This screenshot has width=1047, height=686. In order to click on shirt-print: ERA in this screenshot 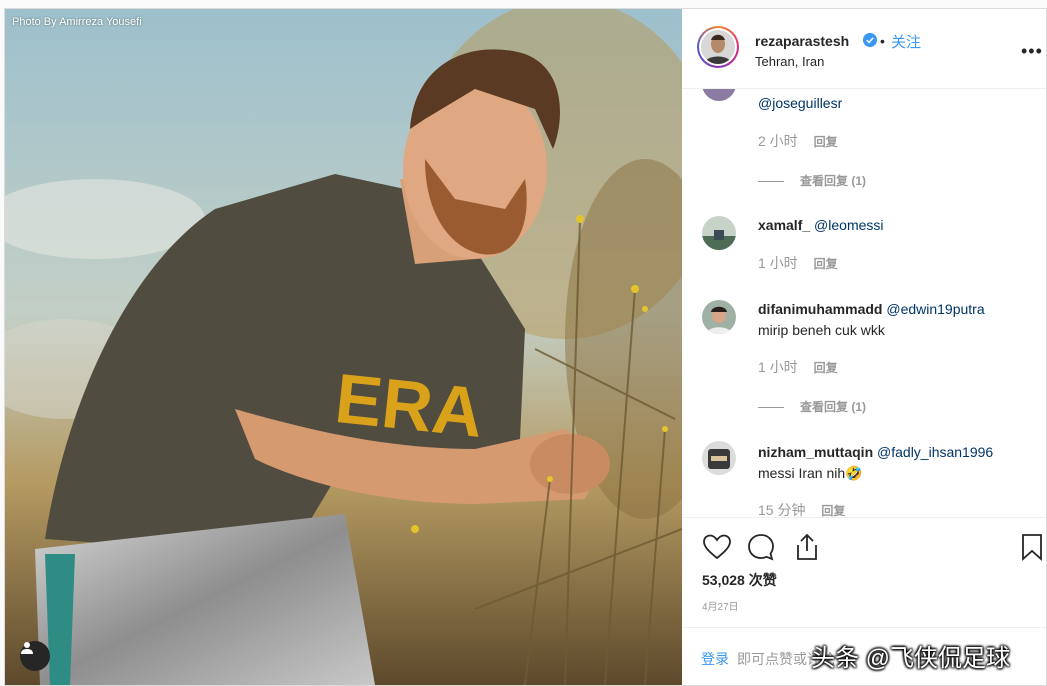, I will do `click(409, 405)`.